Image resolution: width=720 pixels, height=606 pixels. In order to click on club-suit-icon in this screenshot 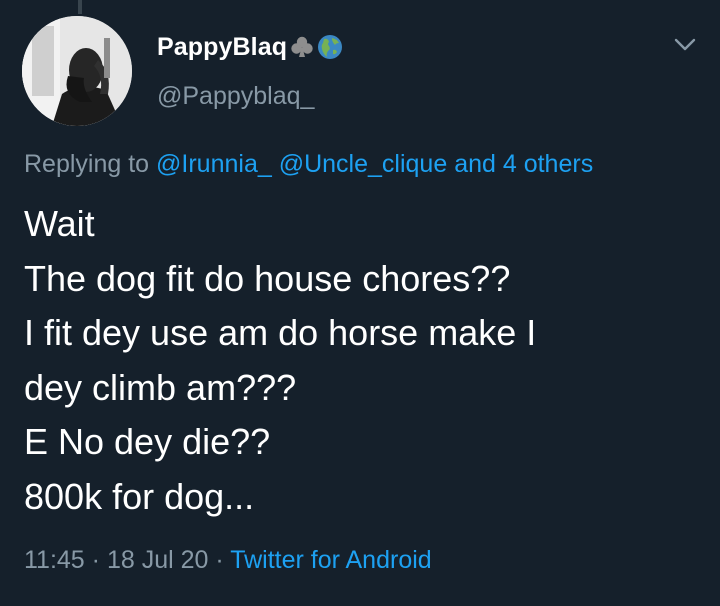, I will do `click(302, 46)`.